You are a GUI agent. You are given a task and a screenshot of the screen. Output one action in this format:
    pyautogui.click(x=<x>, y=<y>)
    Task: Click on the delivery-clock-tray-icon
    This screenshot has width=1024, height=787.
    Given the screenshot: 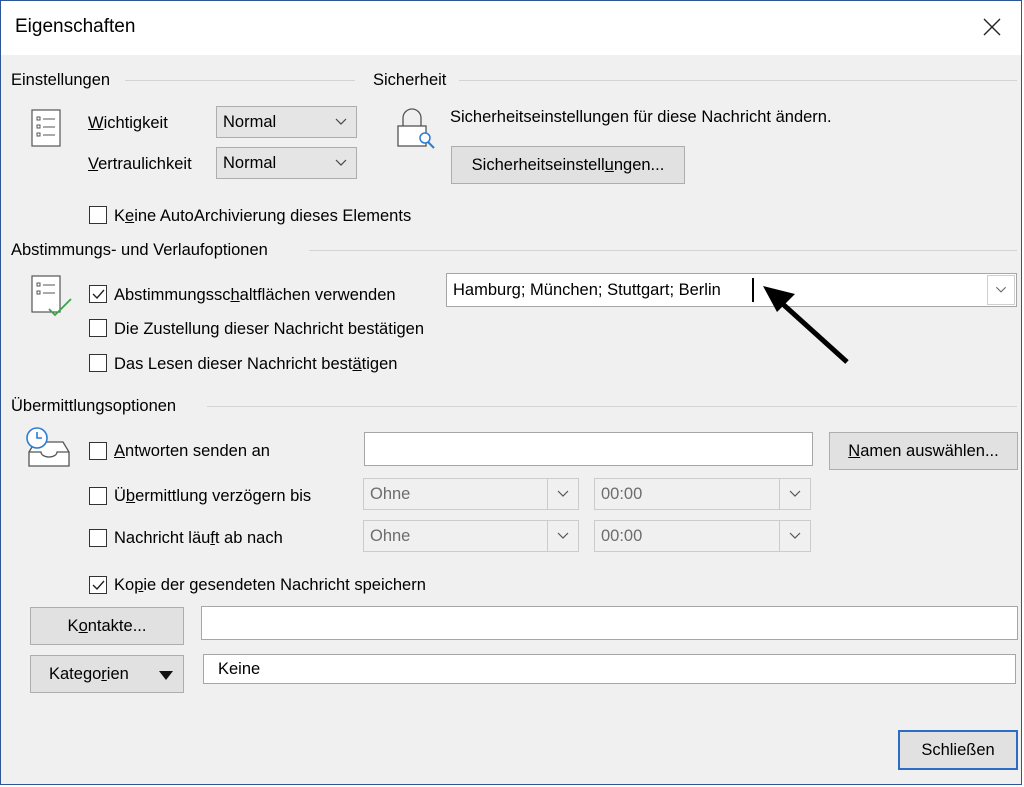 What is the action you would take?
    pyautogui.click(x=48, y=447)
    